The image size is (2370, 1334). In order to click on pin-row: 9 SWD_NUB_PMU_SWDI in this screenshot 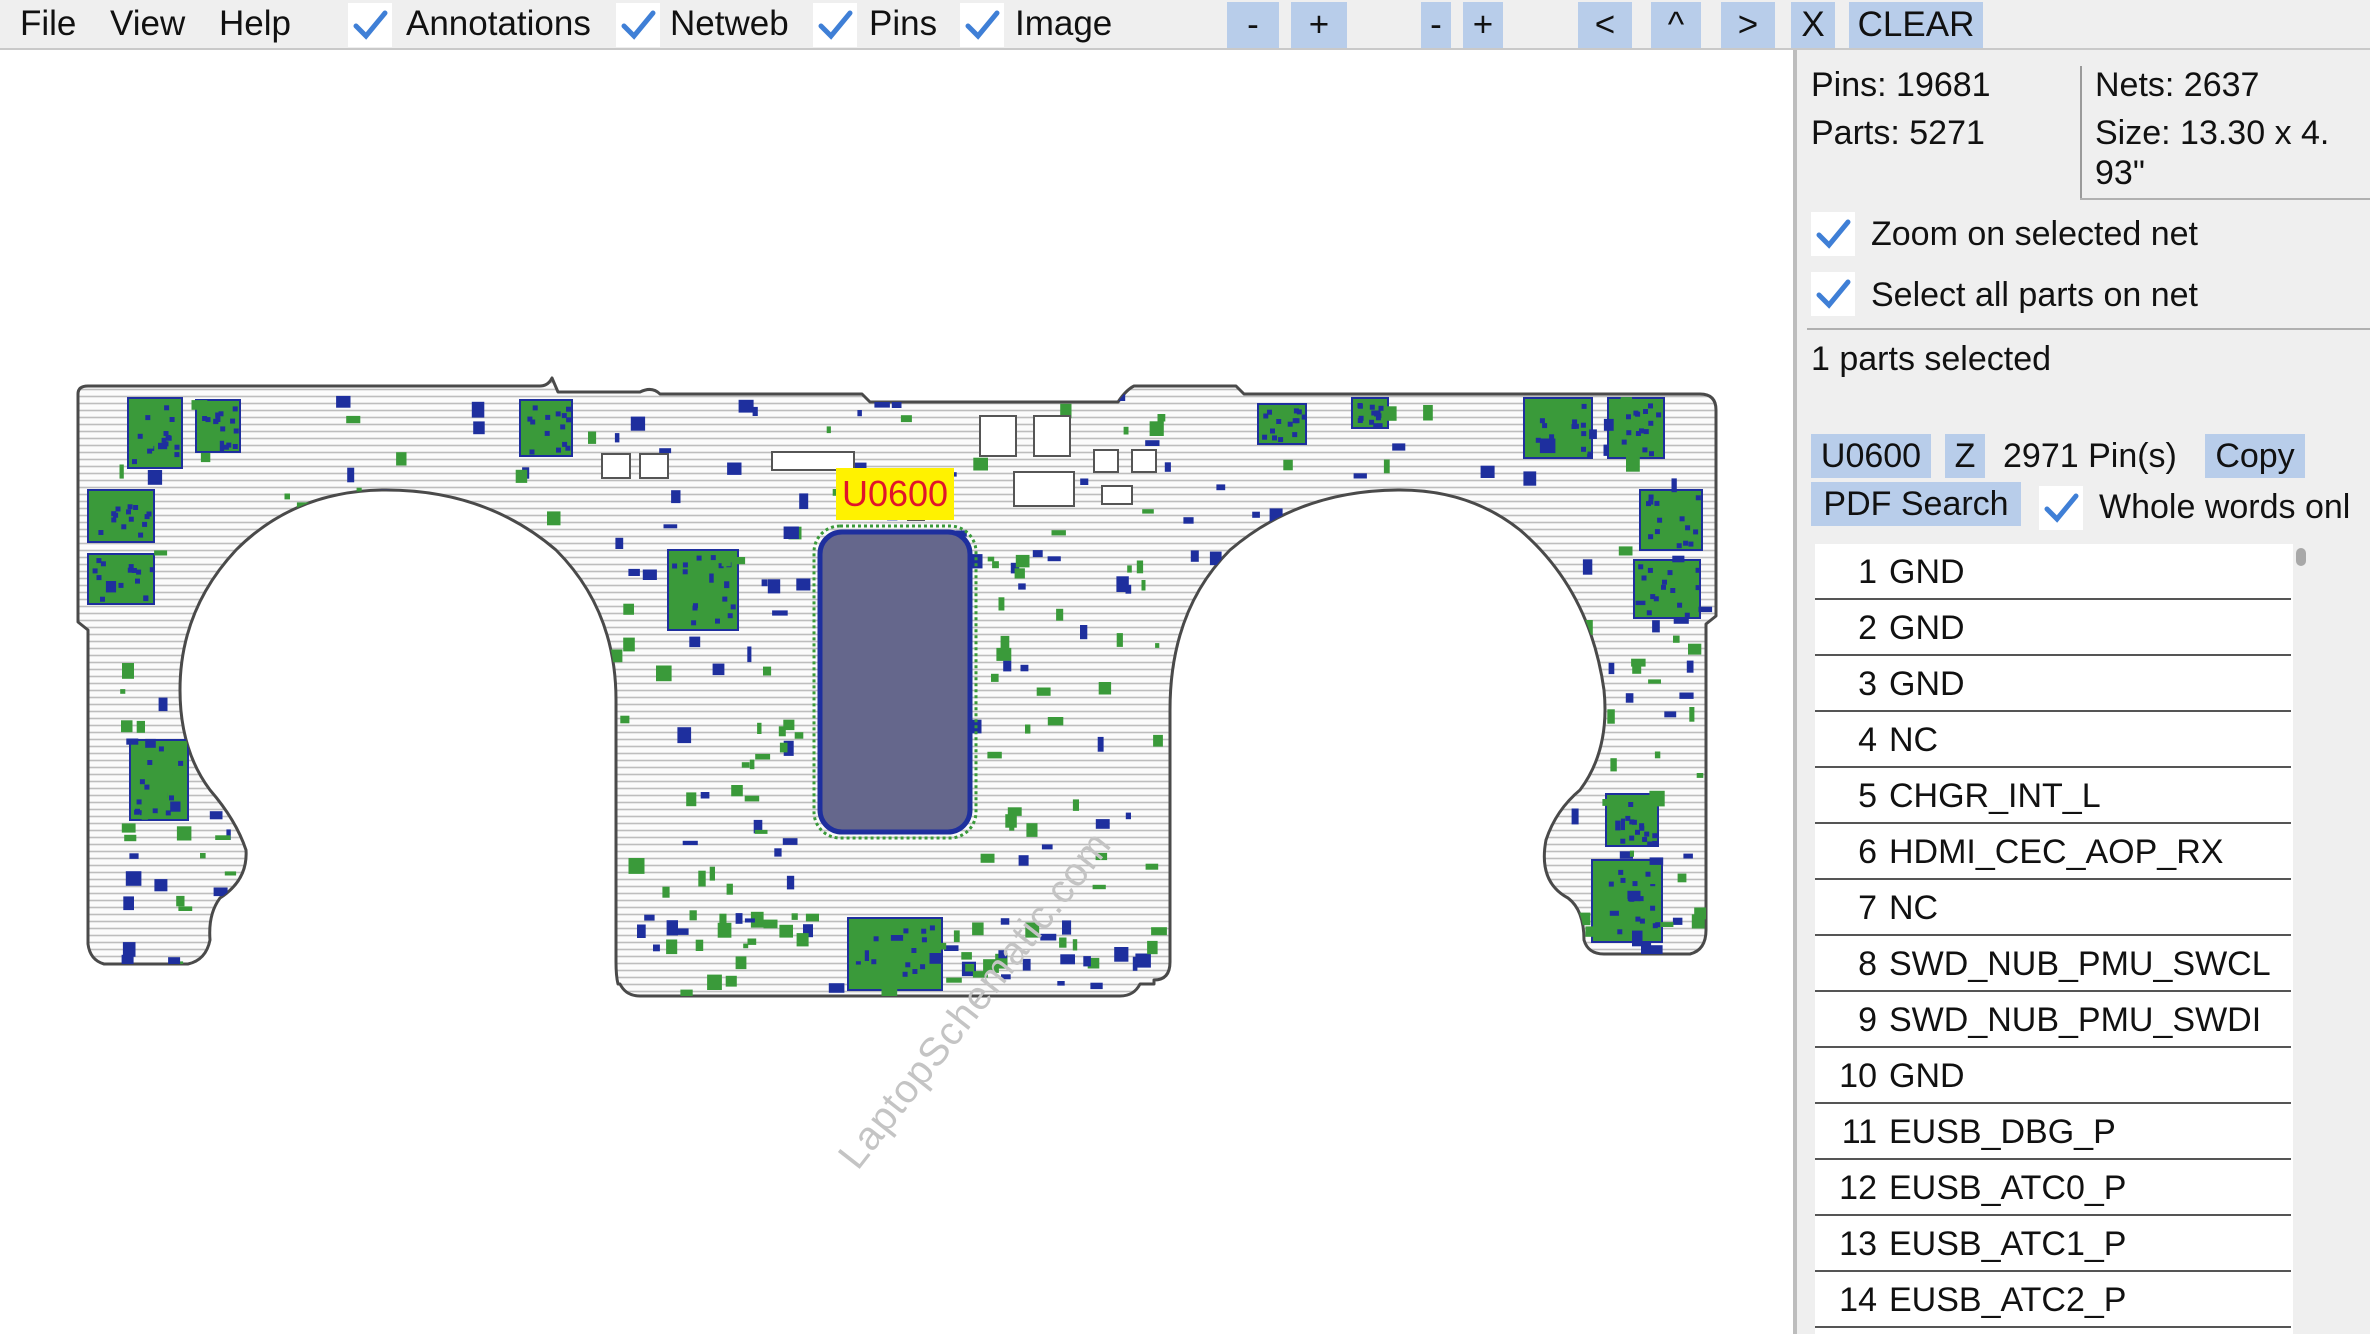, I will do `click(2053, 1020)`.